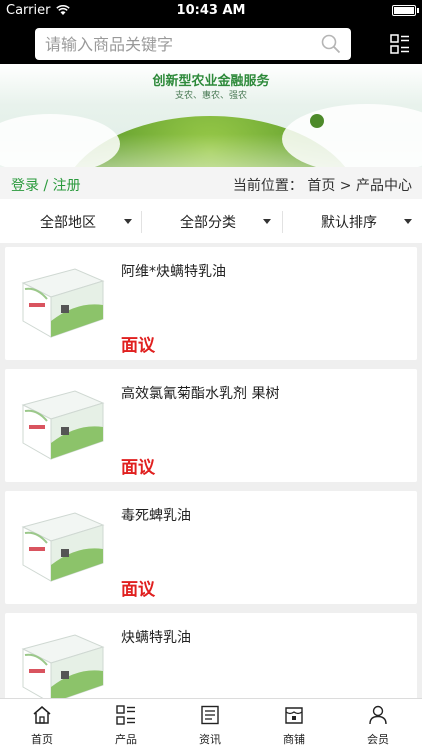 This screenshot has width=422, height=750. I want to click on news-icon, so click(210, 715).